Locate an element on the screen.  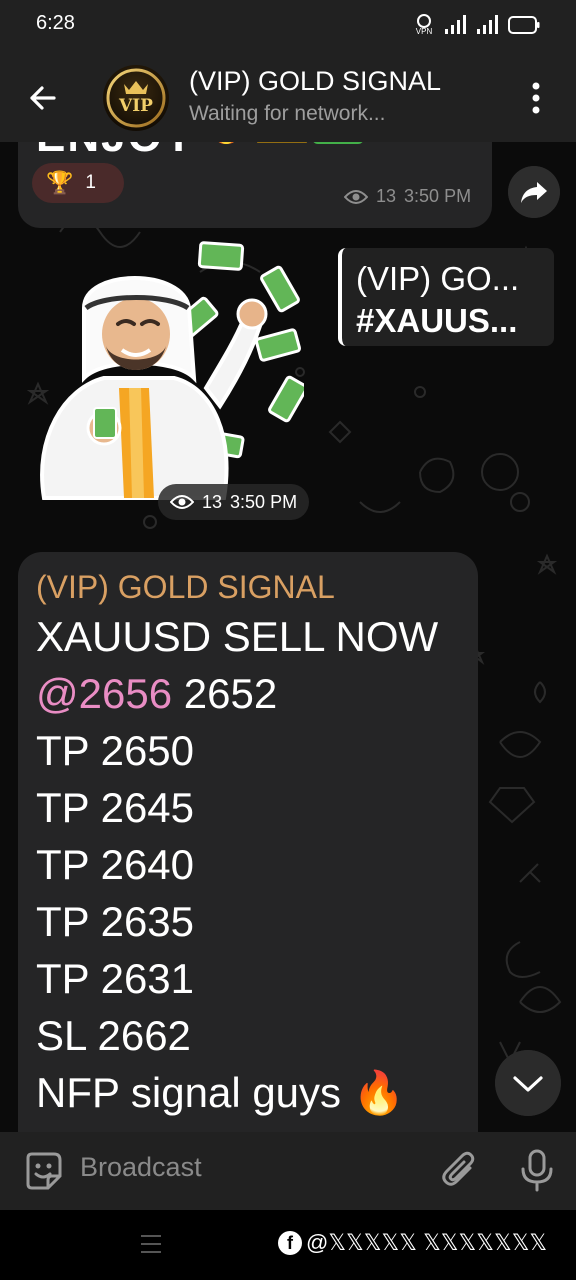
crown-emoji-icon is located at coordinates (282, 142).